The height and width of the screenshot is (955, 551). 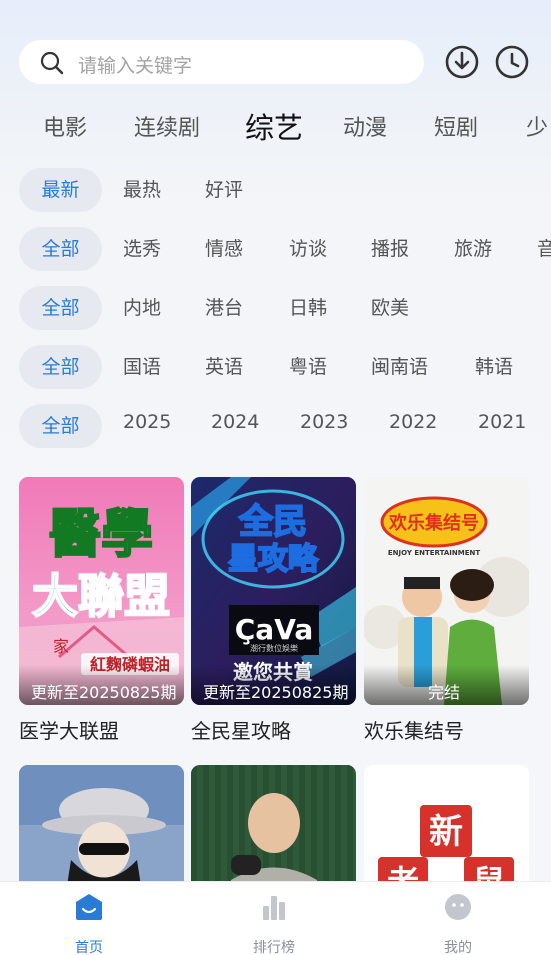 What do you see at coordinates (433, 523) in the screenshot?
I see `poster-title: 欢乐集结号` at bounding box center [433, 523].